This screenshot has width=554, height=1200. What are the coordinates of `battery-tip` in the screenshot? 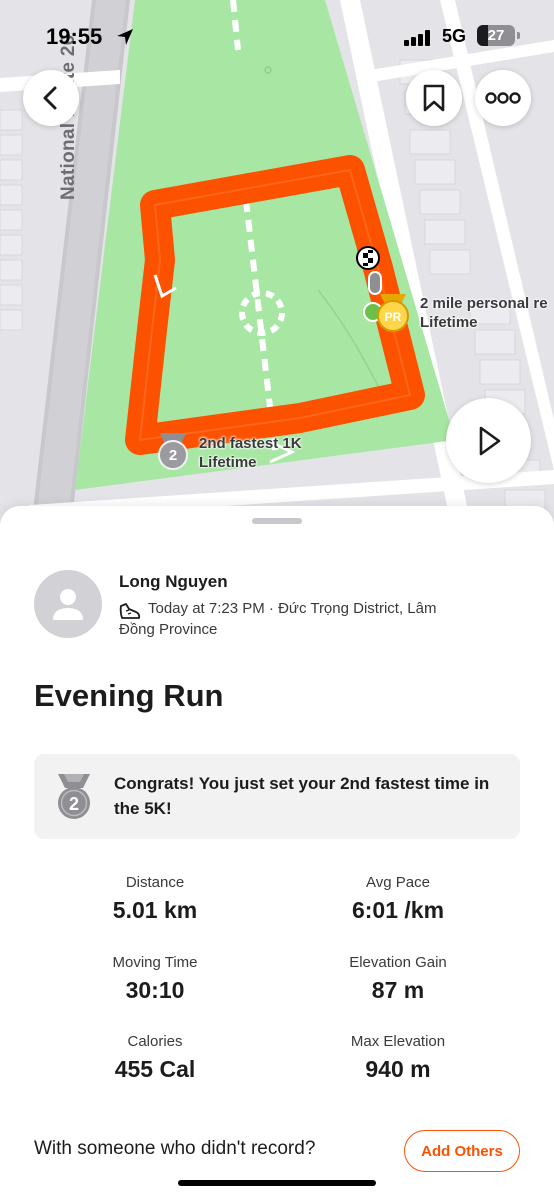 It's located at (518, 35).